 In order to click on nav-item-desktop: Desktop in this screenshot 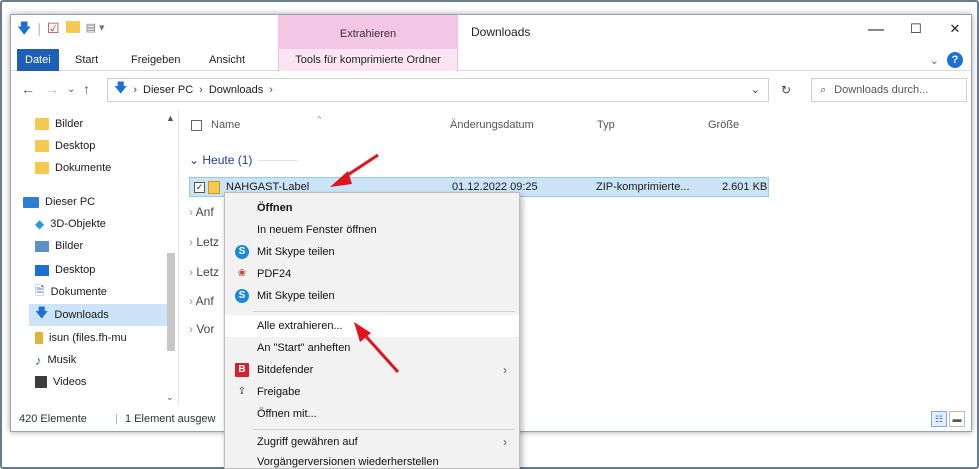, I will do `click(65, 146)`.